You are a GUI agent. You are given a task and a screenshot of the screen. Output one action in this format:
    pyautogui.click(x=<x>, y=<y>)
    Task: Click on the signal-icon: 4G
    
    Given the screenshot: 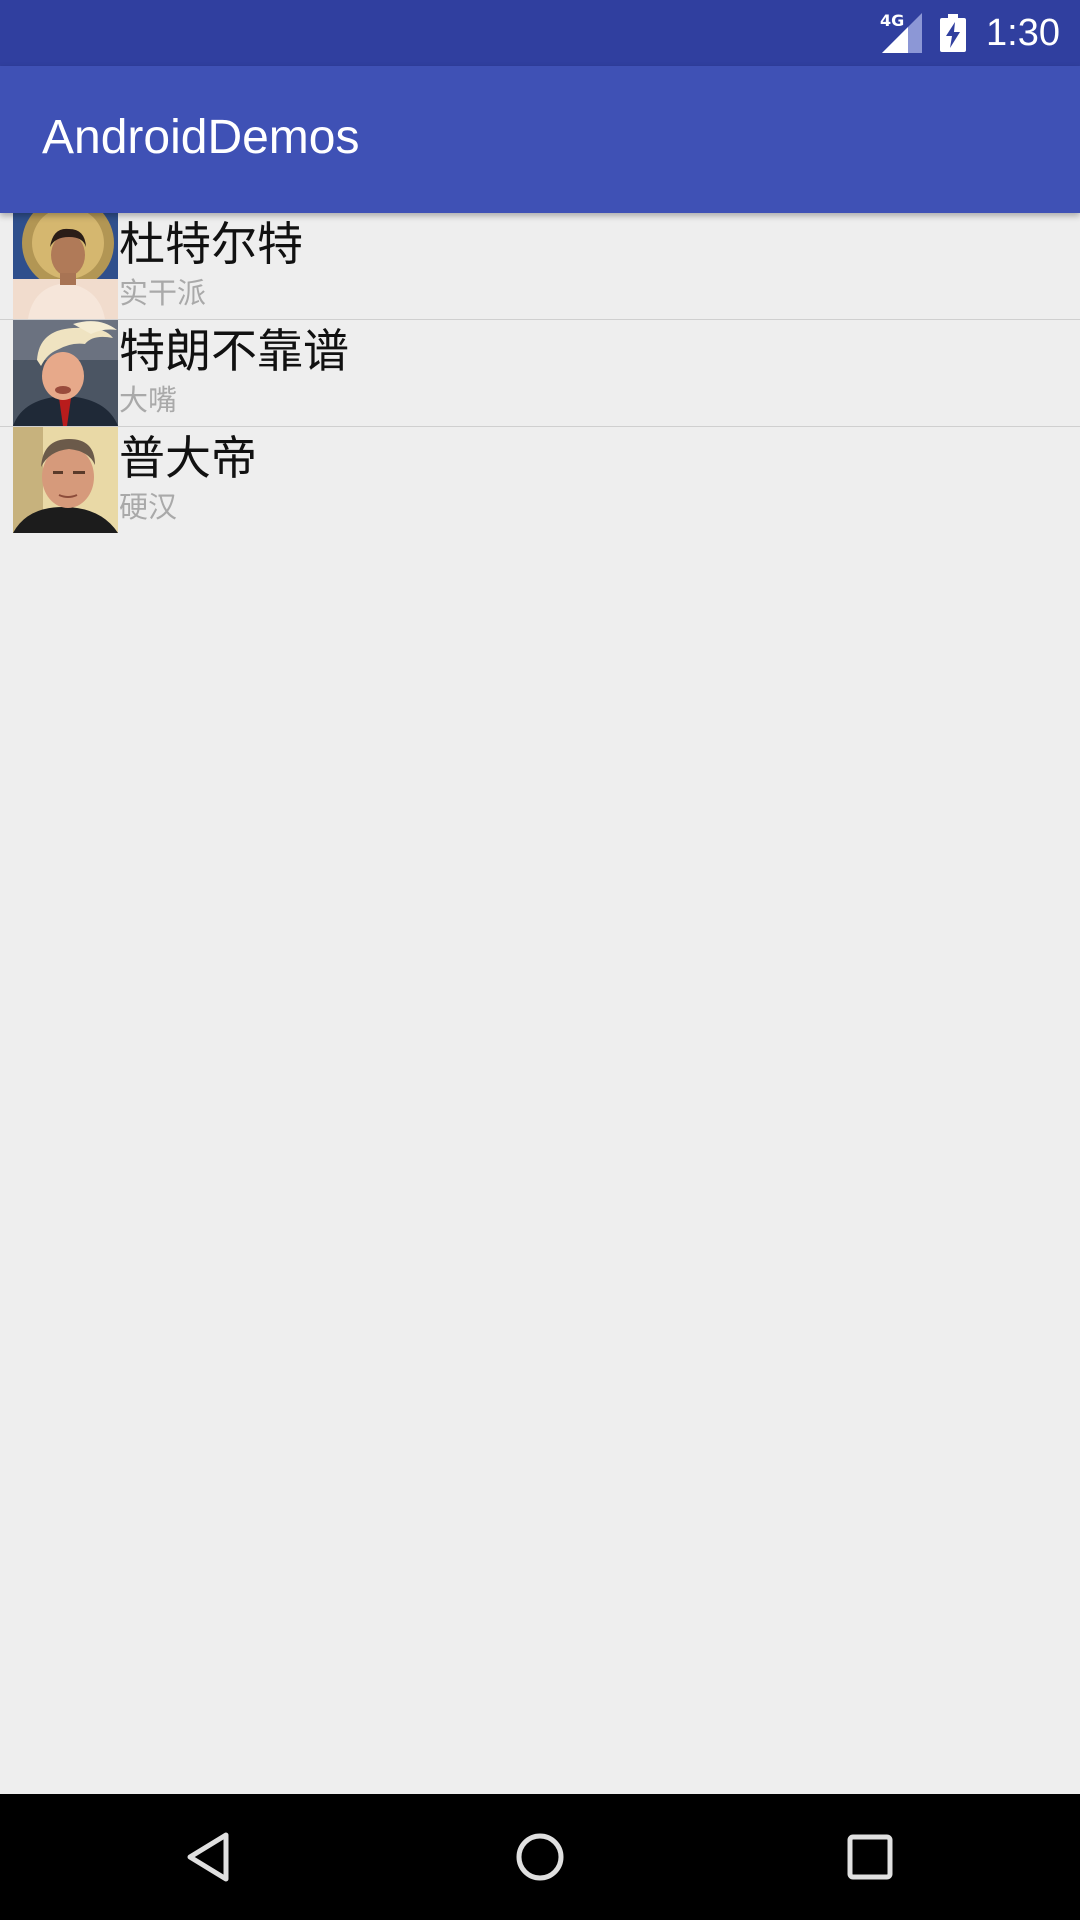 What is the action you would take?
    pyautogui.click(x=902, y=32)
    